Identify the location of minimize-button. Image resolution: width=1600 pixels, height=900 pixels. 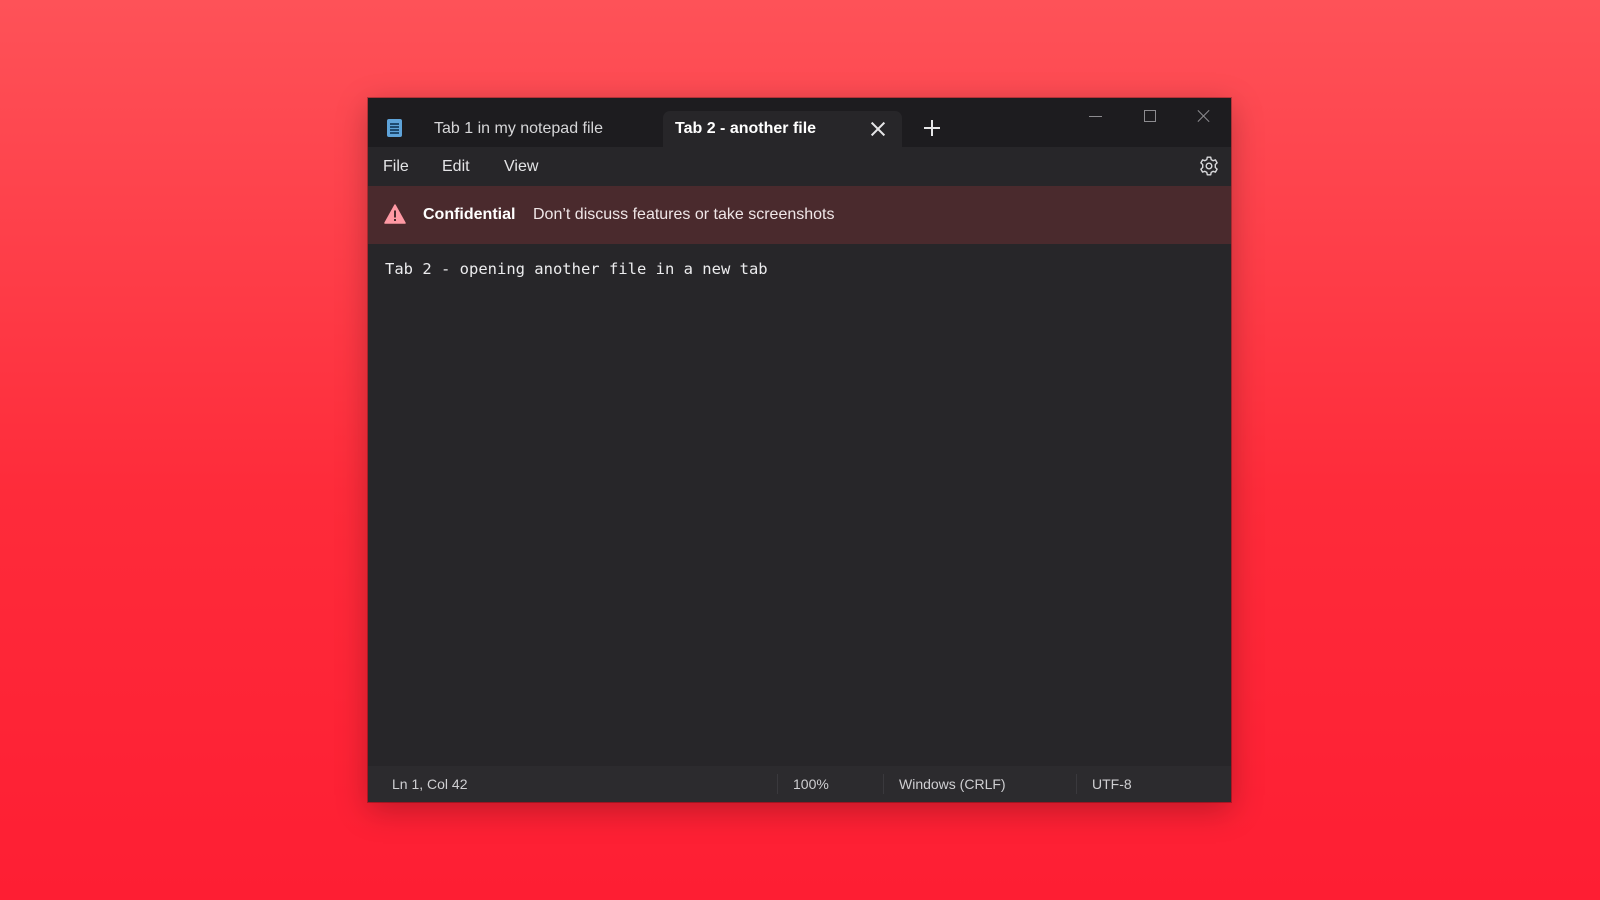
(1096, 116).